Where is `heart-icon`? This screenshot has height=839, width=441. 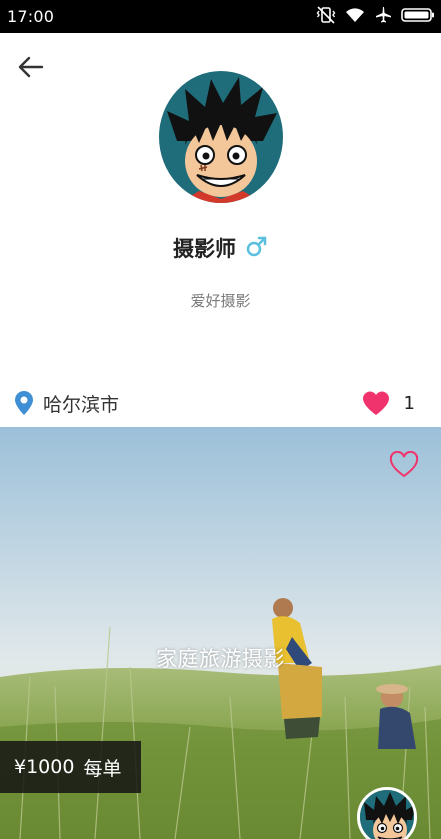
heart-icon is located at coordinates (376, 403).